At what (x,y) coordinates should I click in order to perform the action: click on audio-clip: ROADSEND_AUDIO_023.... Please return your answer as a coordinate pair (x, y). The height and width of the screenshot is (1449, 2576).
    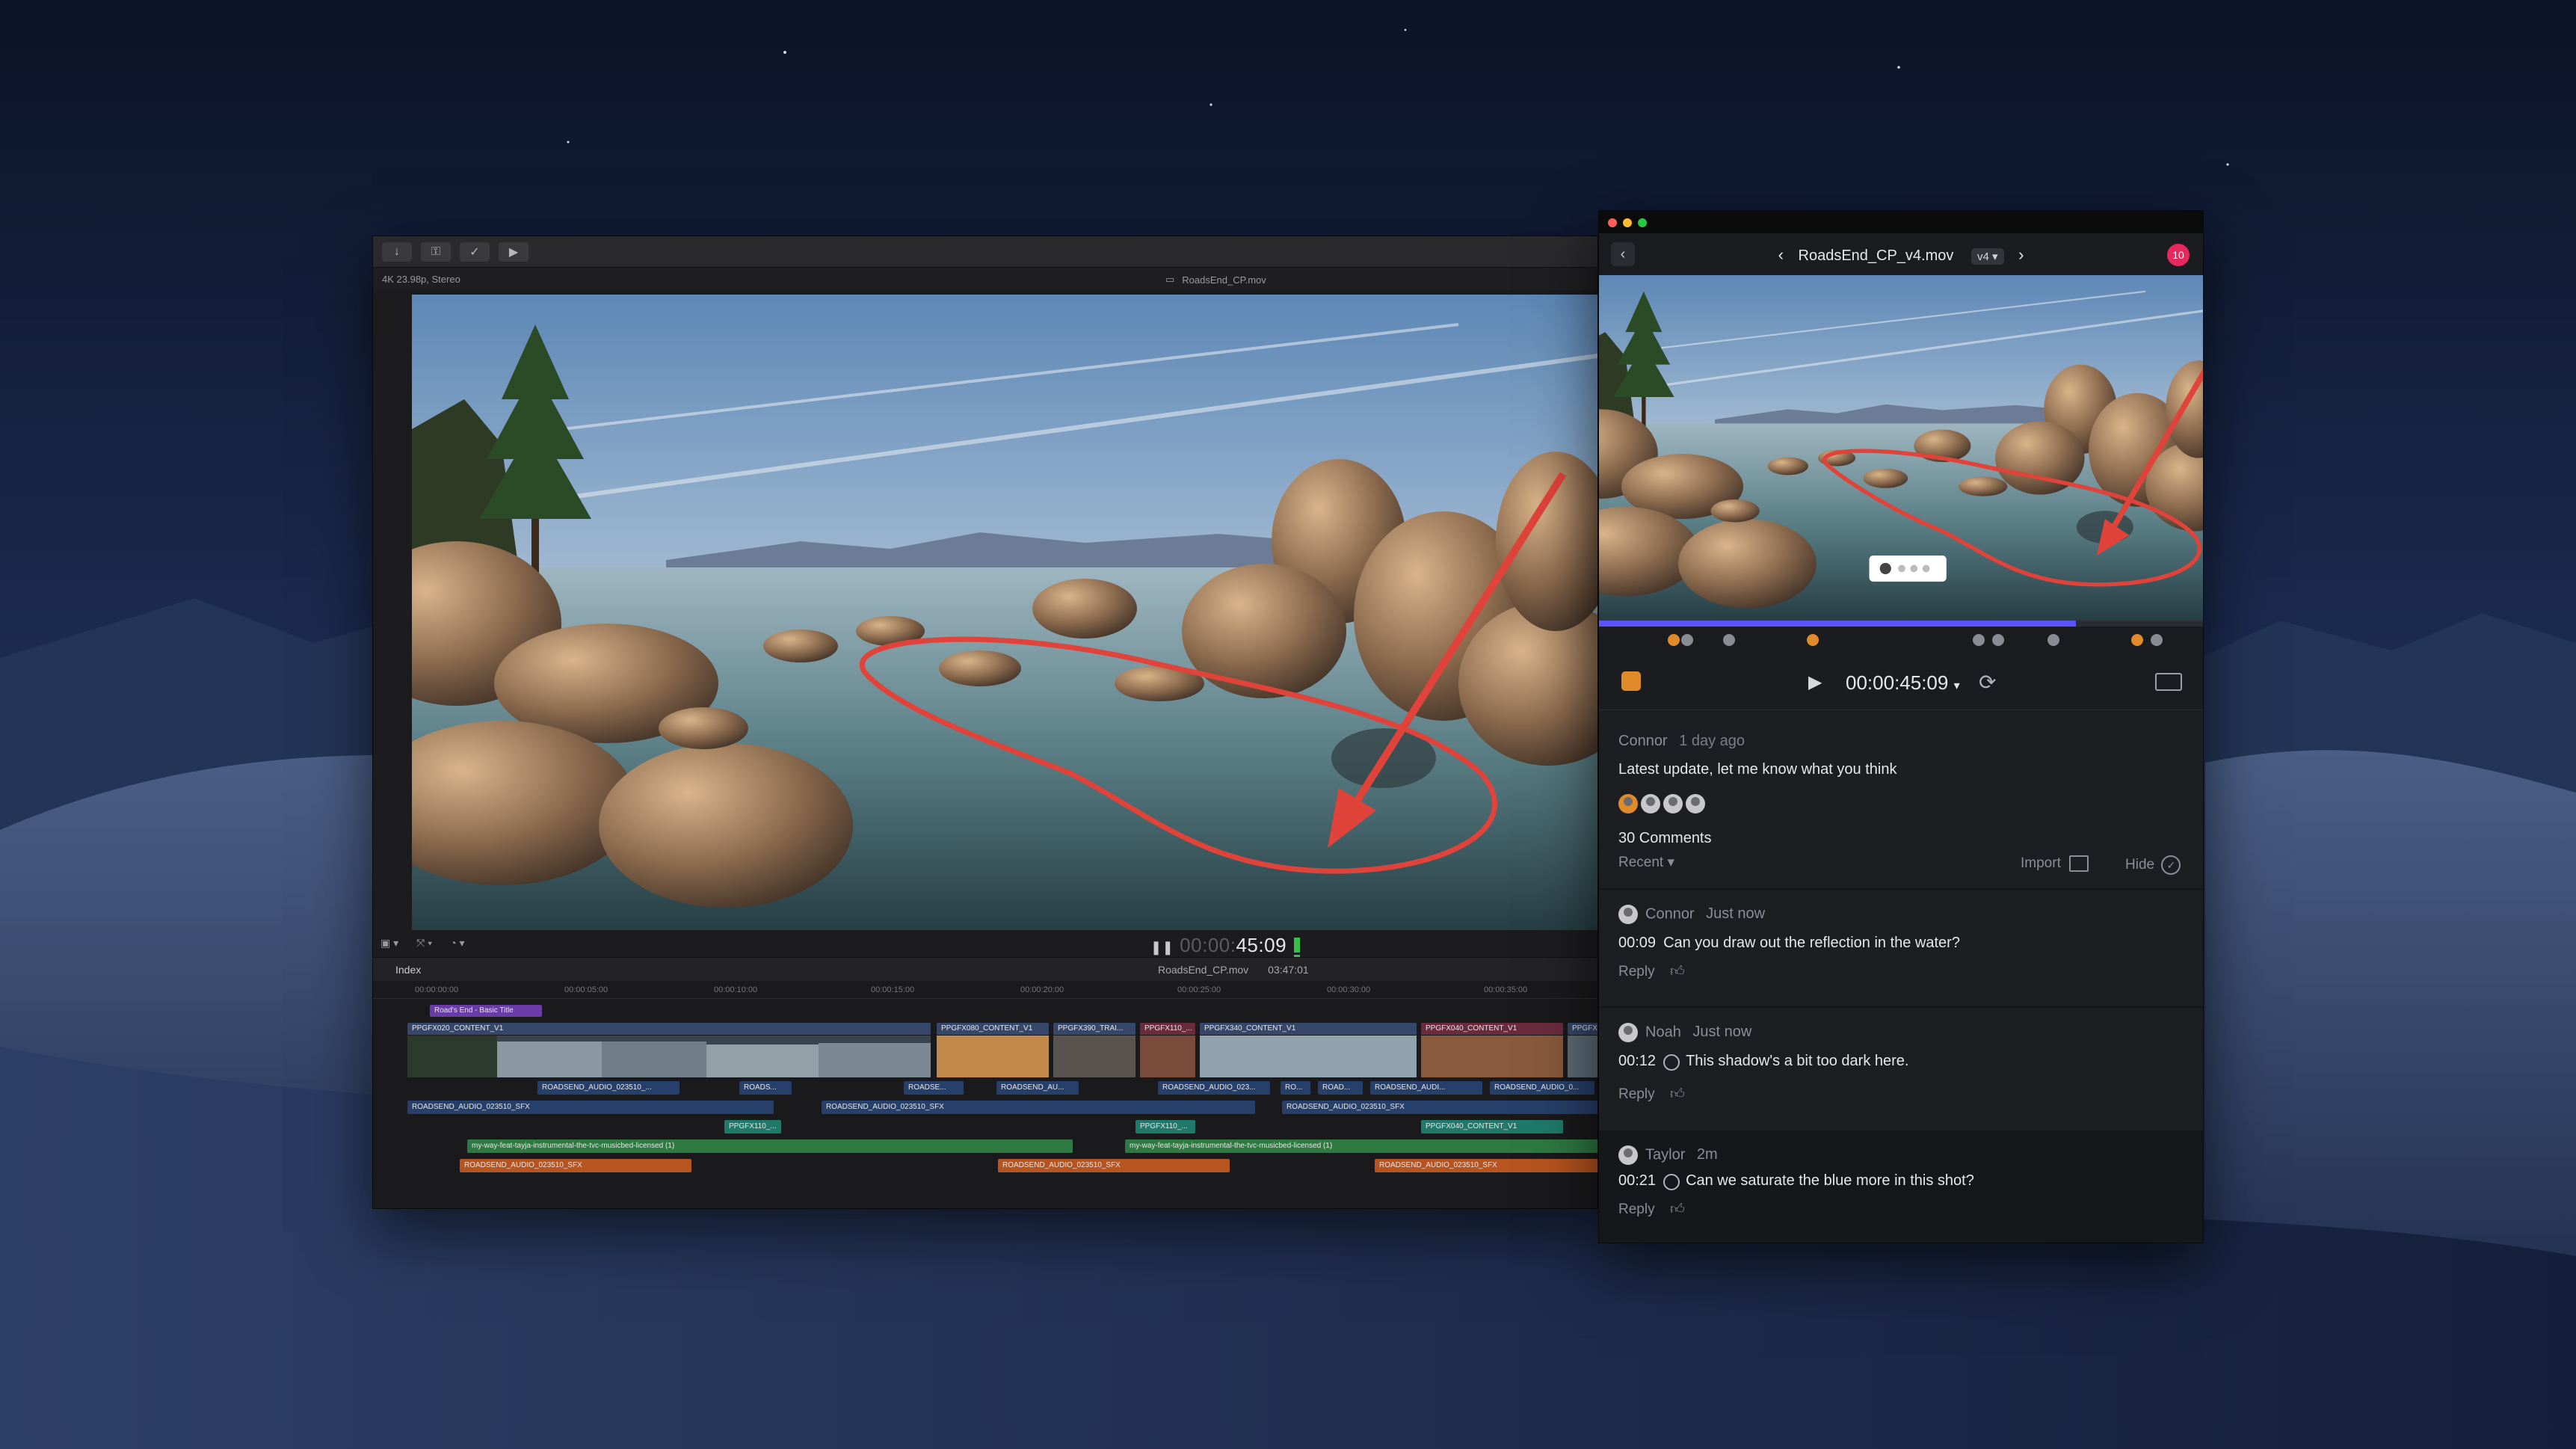
    Looking at the image, I should click on (1214, 1088).